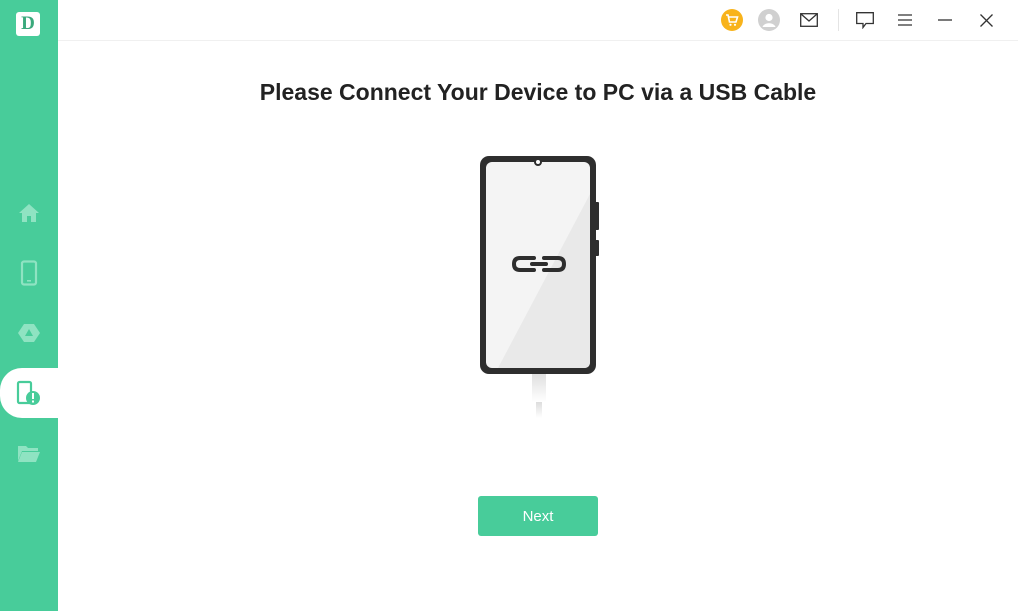  I want to click on folder-icon, so click(29, 454).